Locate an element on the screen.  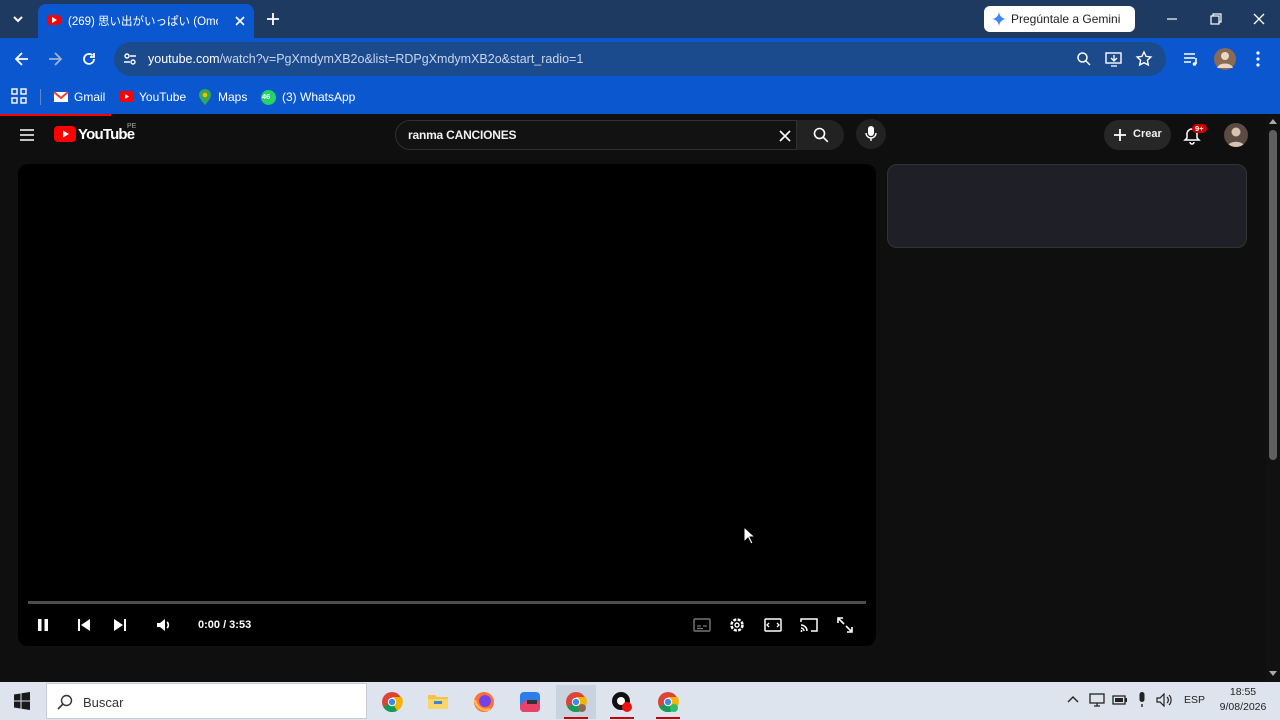
pause-icon is located at coordinates (43, 625).